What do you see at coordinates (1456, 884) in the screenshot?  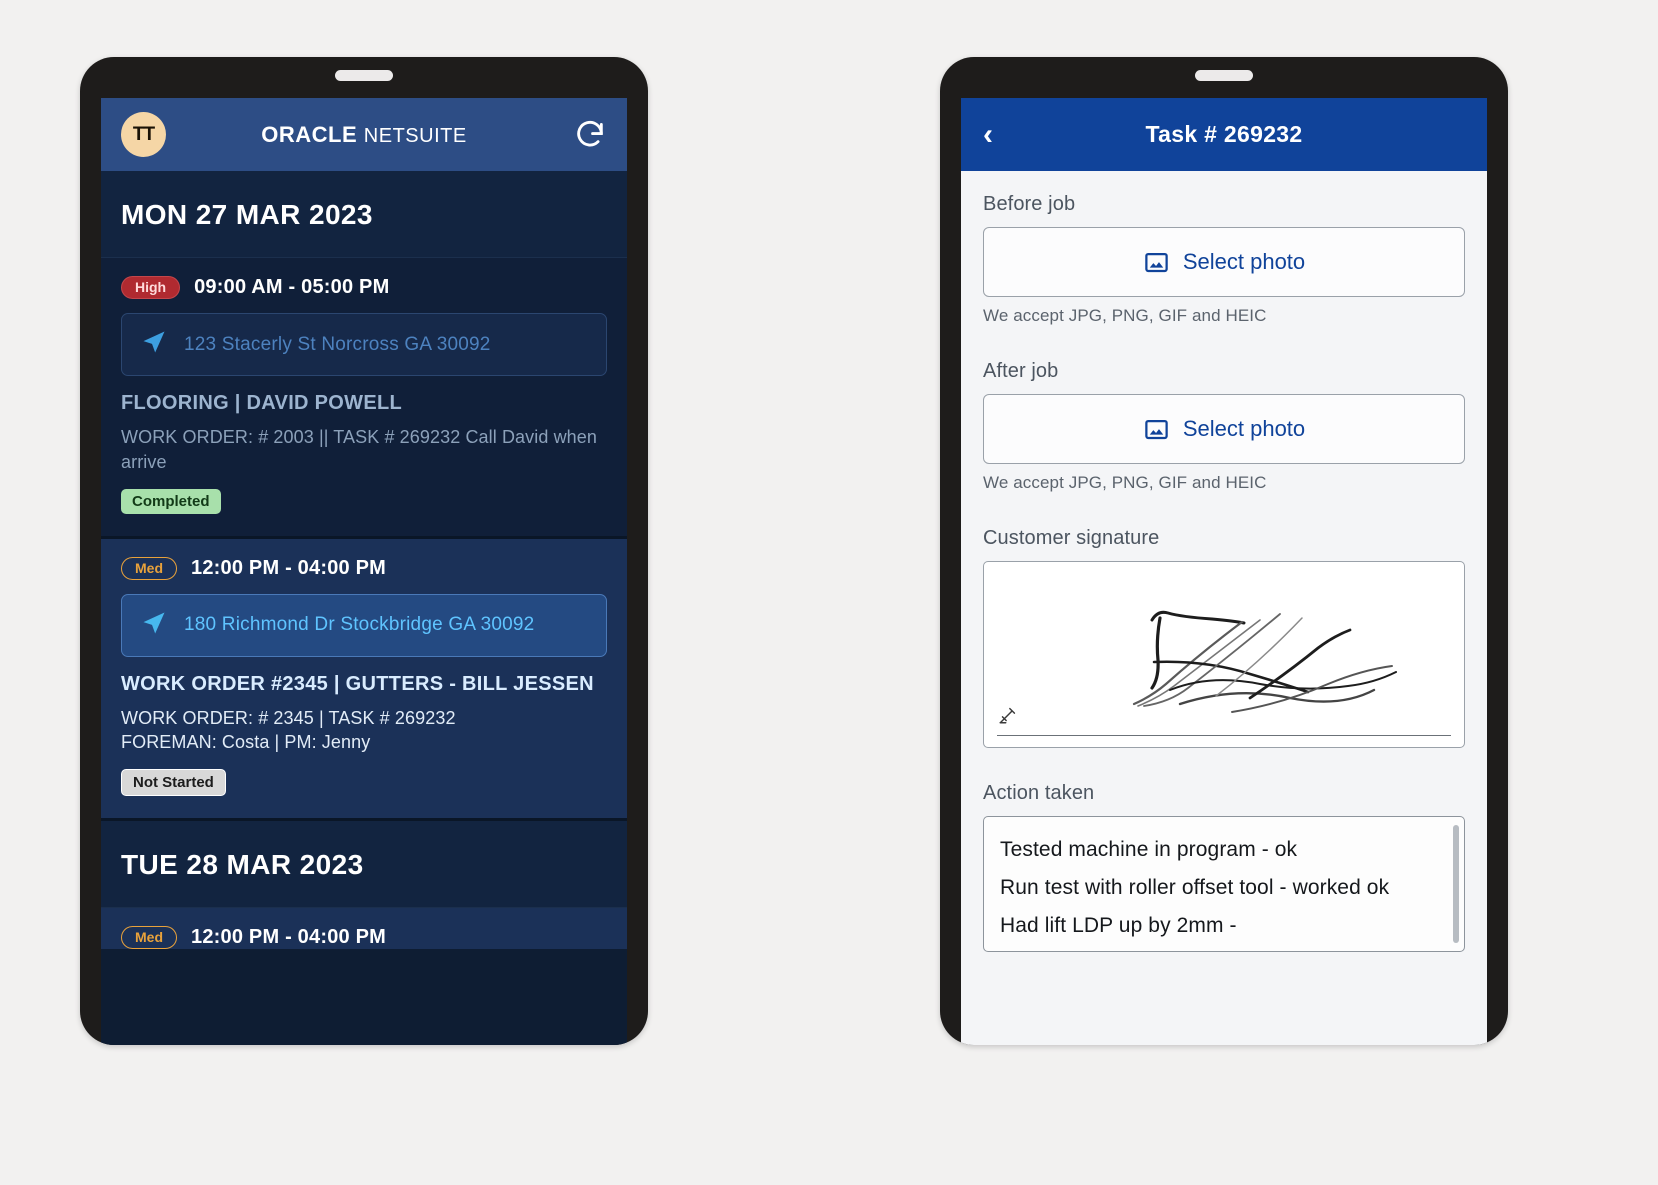 I see `textarea-scrollbar` at bounding box center [1456, 884].